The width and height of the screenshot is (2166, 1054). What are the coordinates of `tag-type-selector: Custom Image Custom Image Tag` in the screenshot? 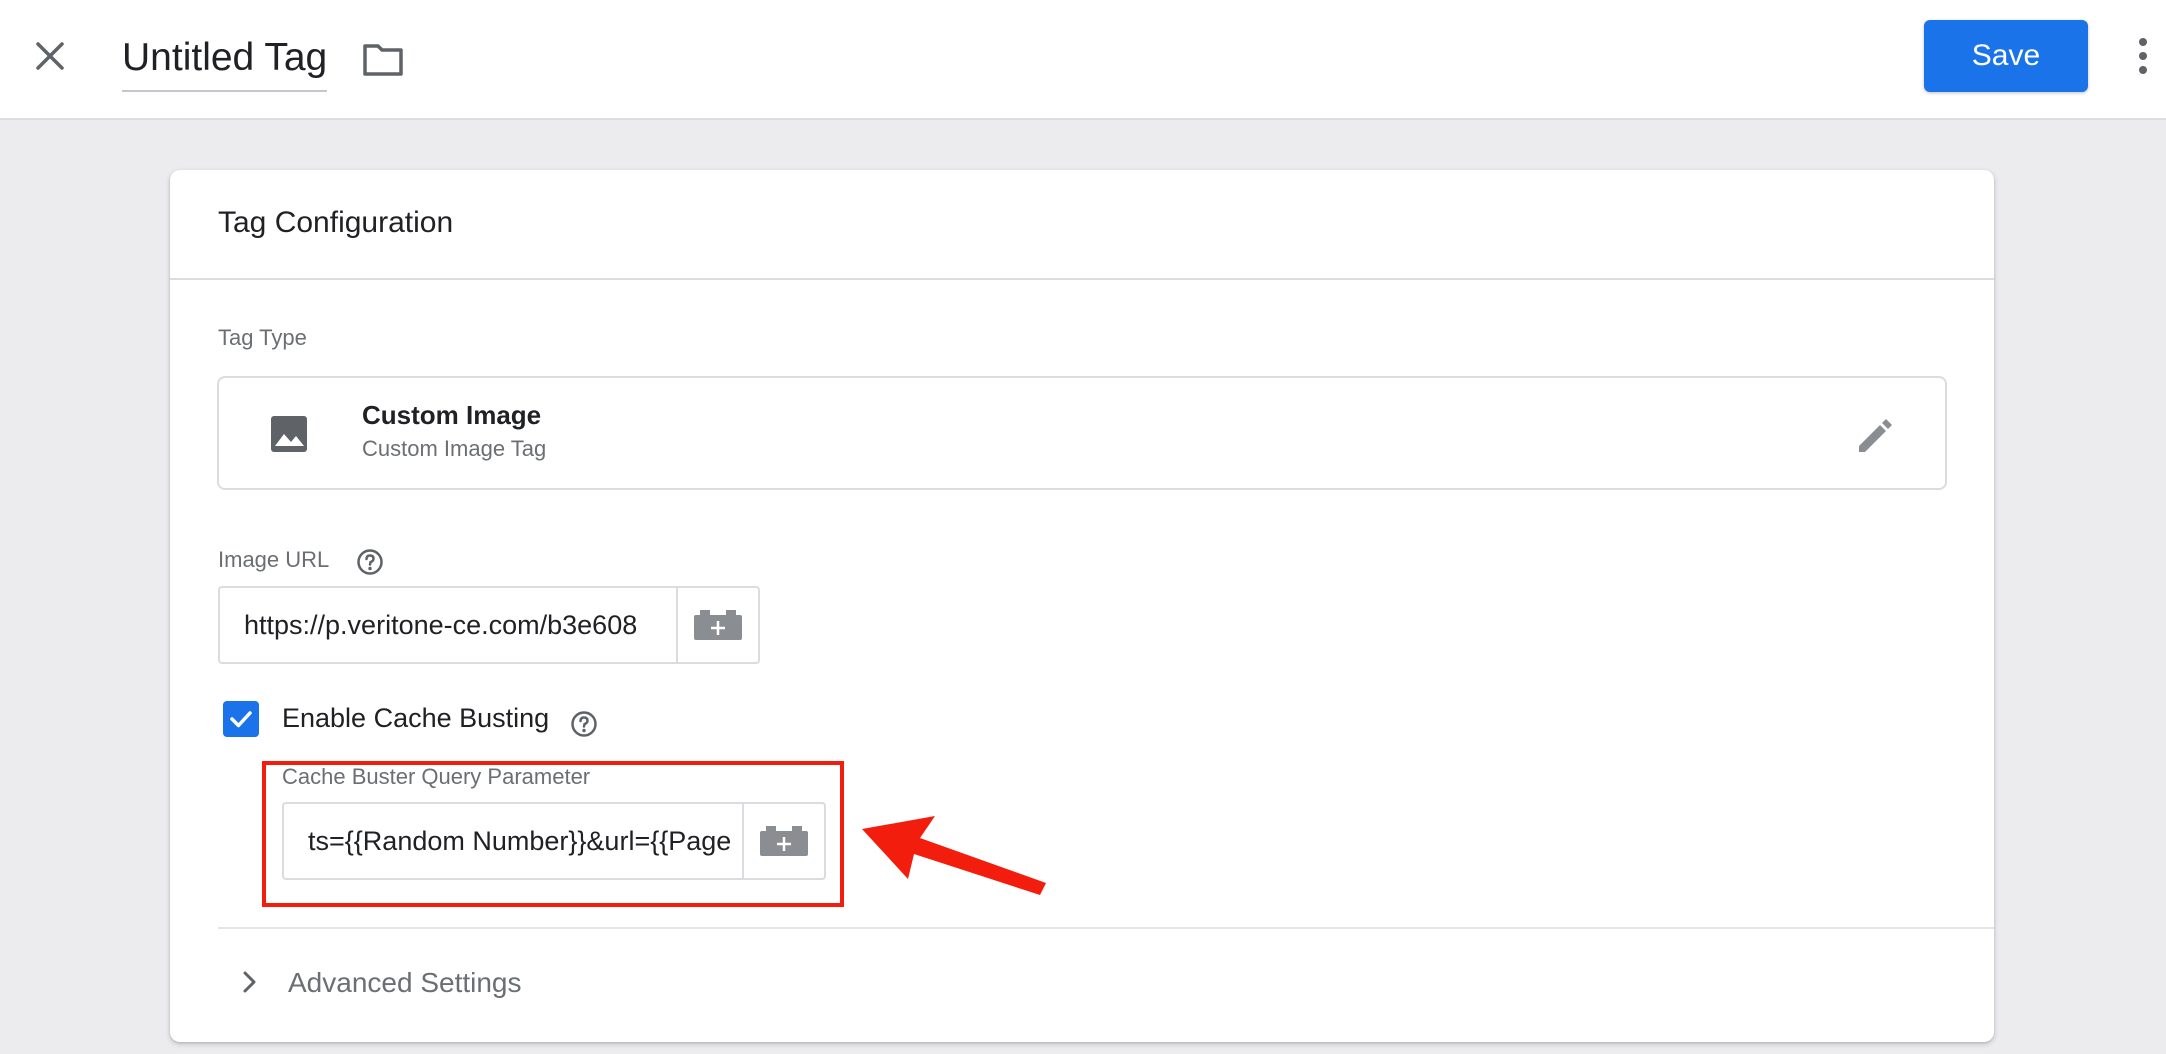 It's located at (1082, 433).